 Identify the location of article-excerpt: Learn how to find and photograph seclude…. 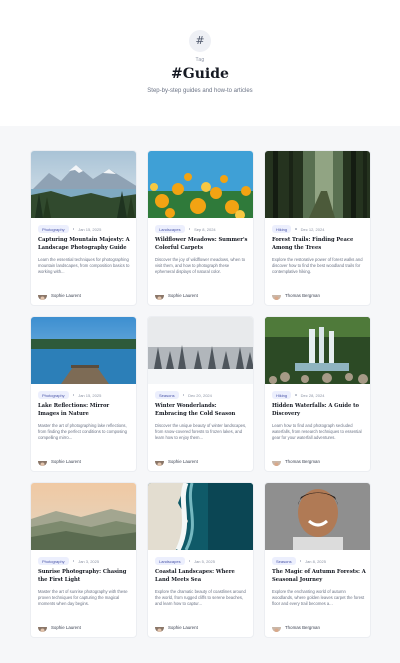
(317, 432).